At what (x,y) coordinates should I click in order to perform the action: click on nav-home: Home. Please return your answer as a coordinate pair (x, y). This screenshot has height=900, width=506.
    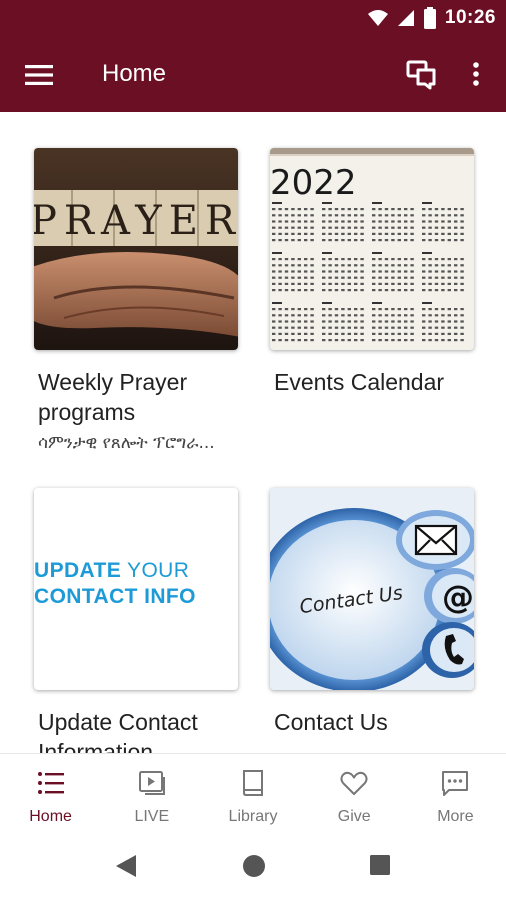
    Looking at the image, I should click on (50, 793).